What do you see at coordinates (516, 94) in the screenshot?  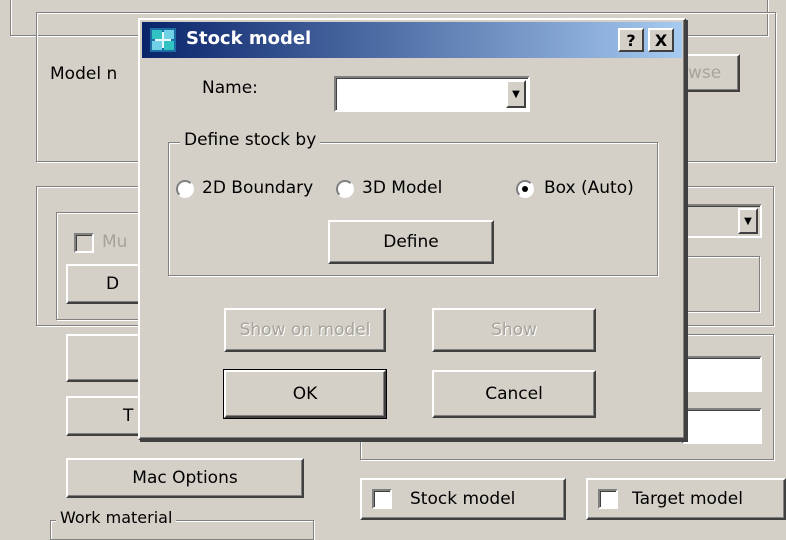 I see `chevron-down-icon: ▼` at bounding box center [516, 94].